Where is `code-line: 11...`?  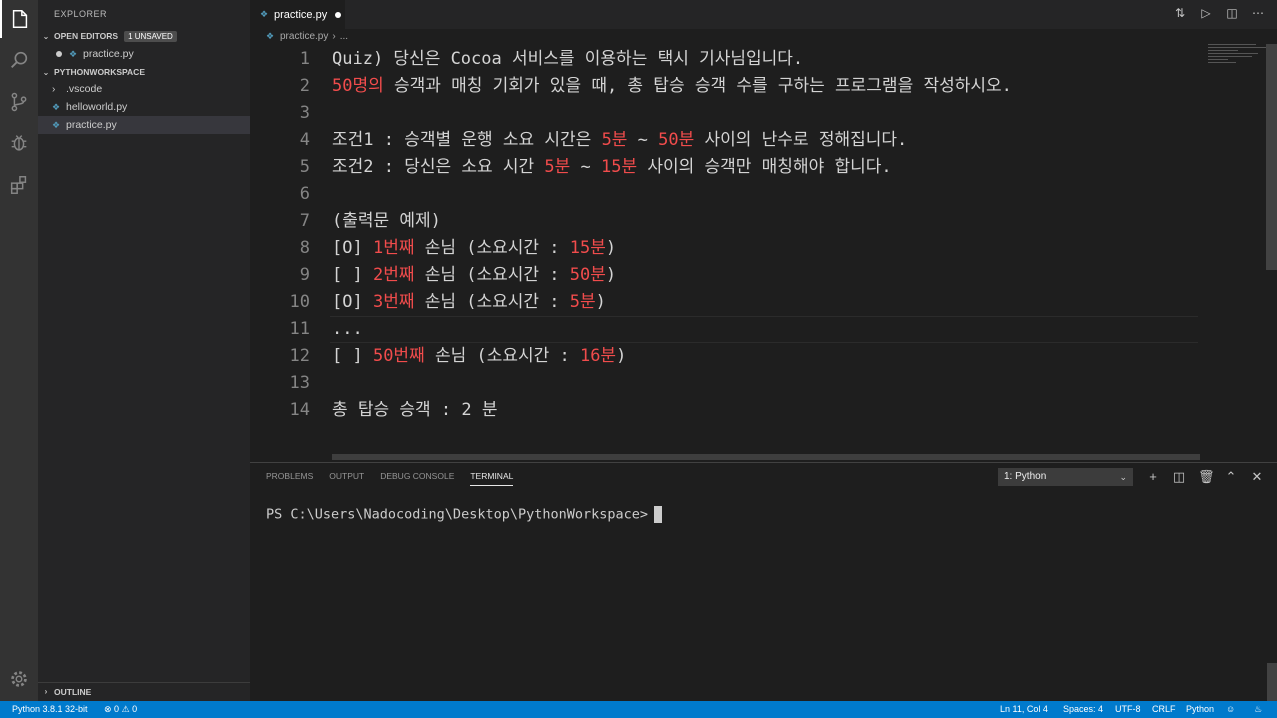
code-line: 11... is located at coordinates (730, 329).